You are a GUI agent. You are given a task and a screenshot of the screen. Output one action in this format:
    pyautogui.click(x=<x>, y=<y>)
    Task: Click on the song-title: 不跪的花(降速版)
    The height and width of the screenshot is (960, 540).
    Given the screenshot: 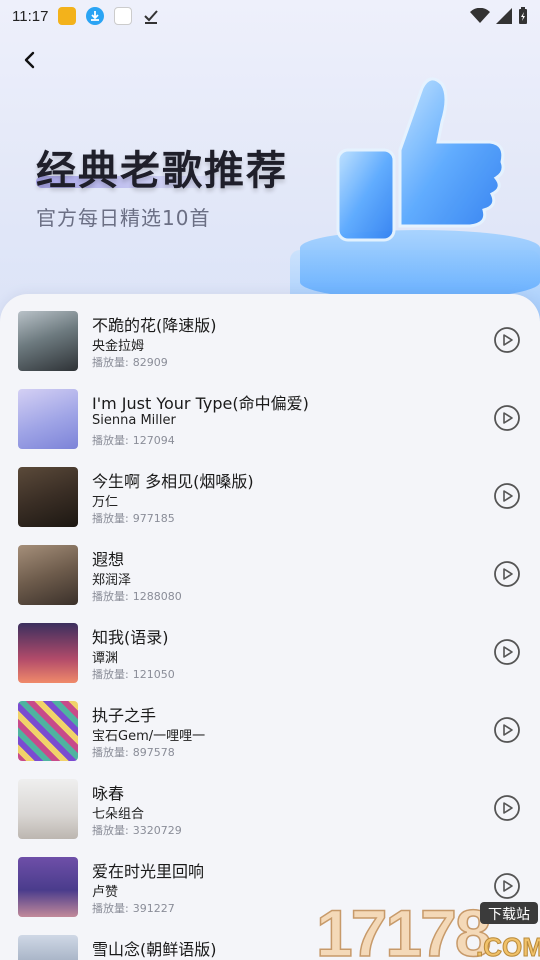 What is the action you would take?
    pyautogui.click(x=154, y=325)
    